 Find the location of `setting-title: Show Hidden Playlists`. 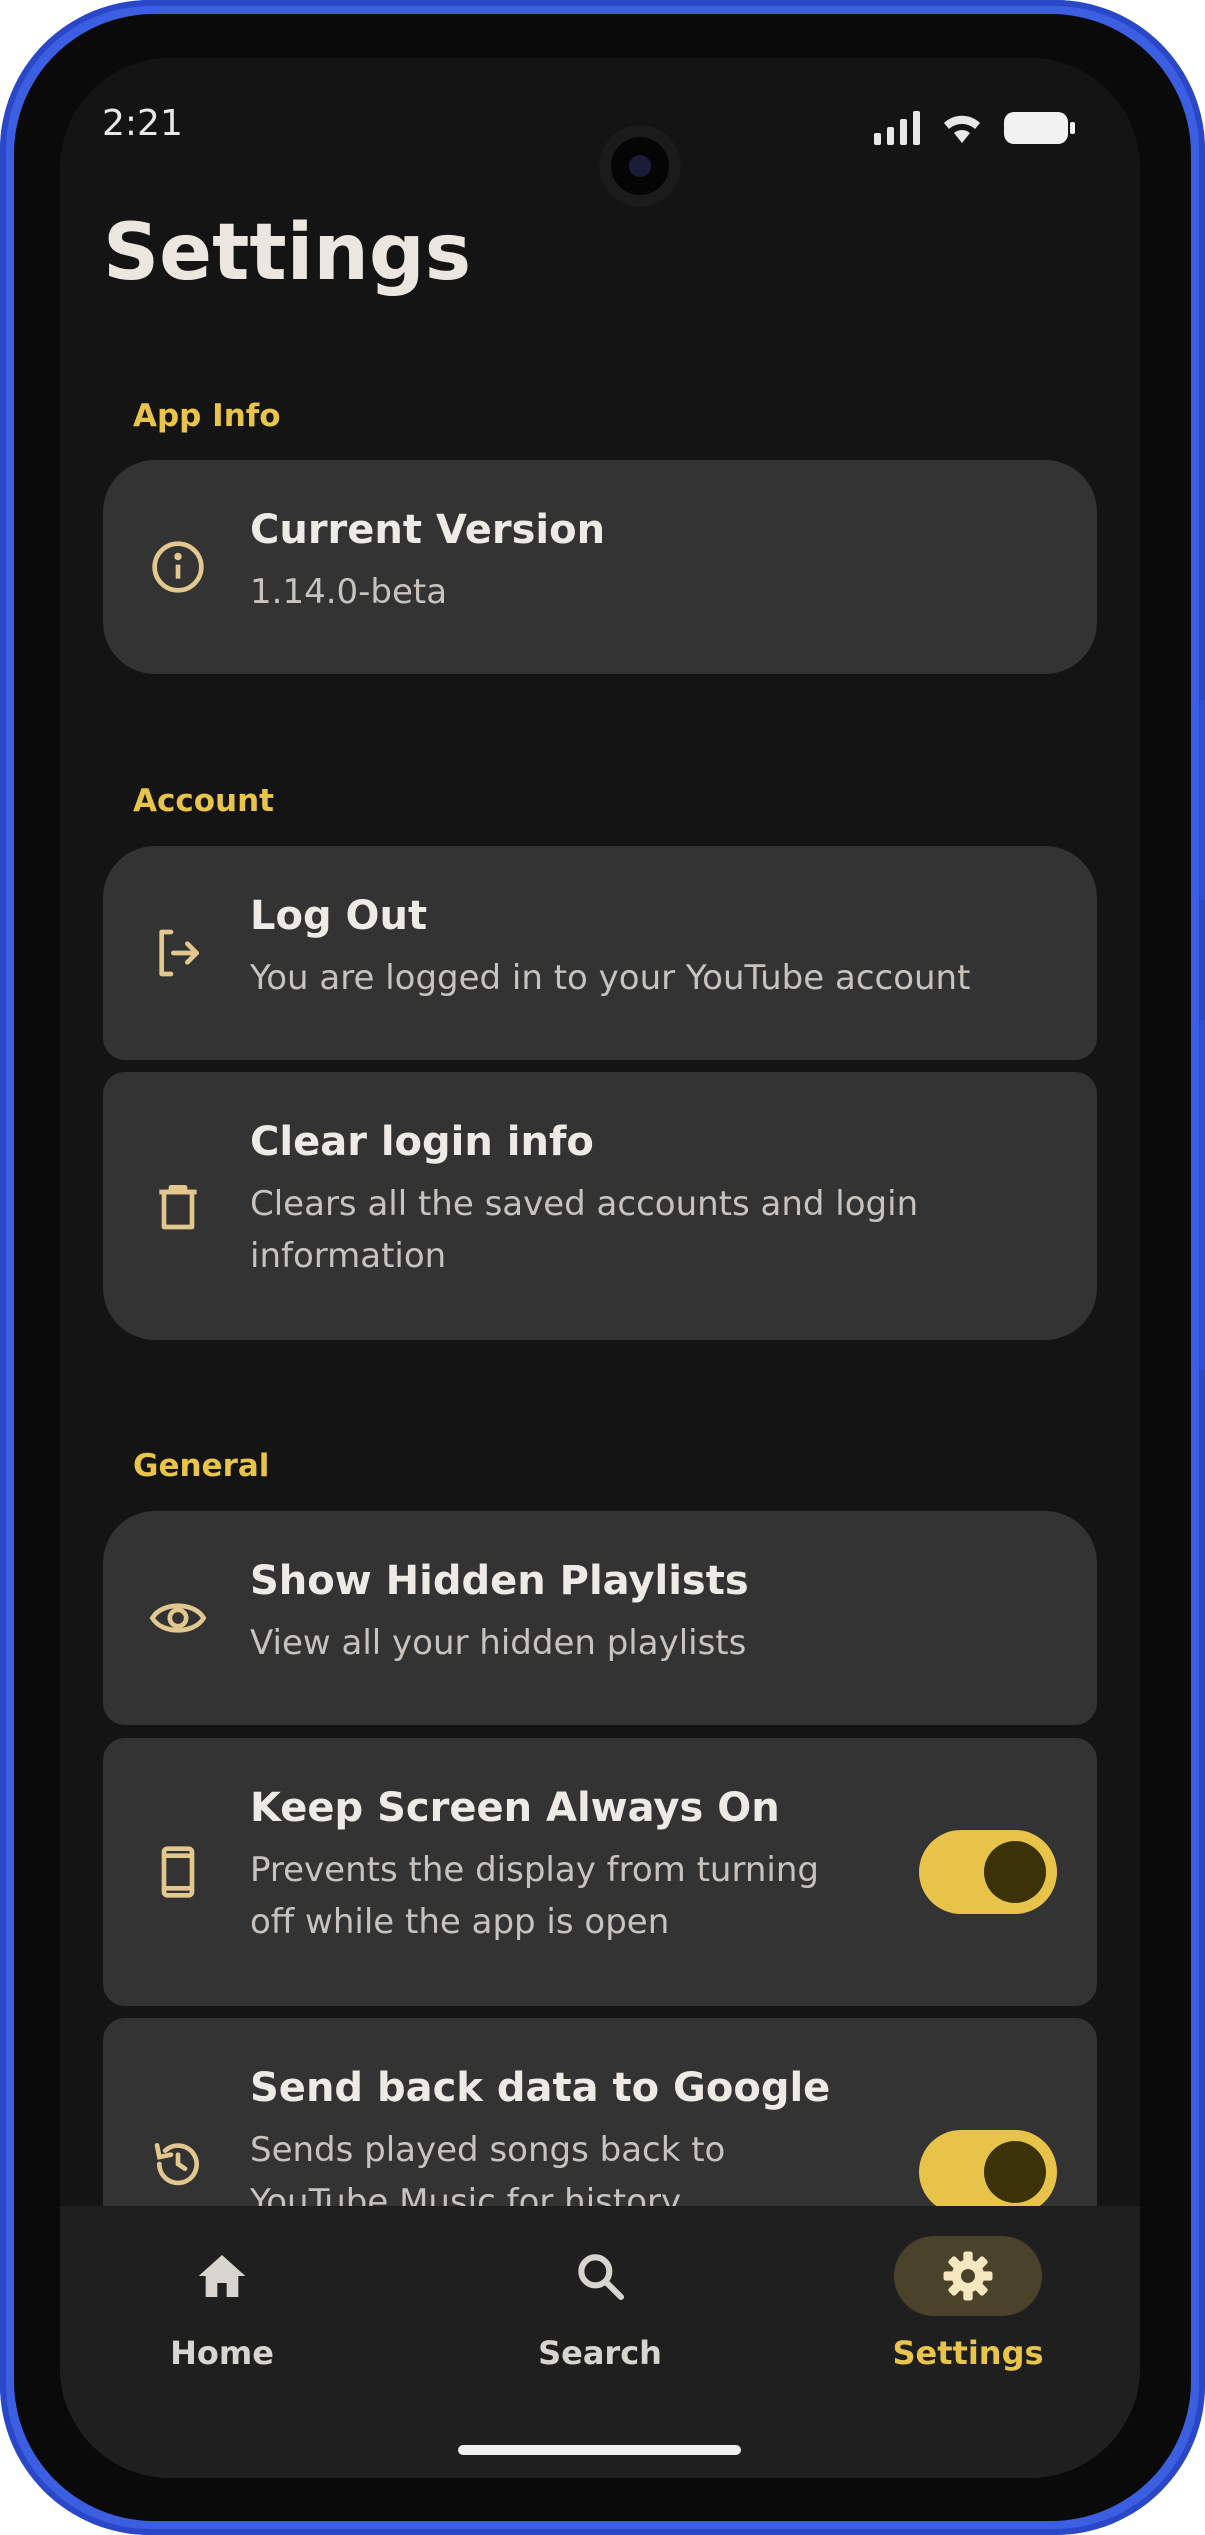

setting-title: Show Hidden Playlists is located at coordinates (499, 1581).